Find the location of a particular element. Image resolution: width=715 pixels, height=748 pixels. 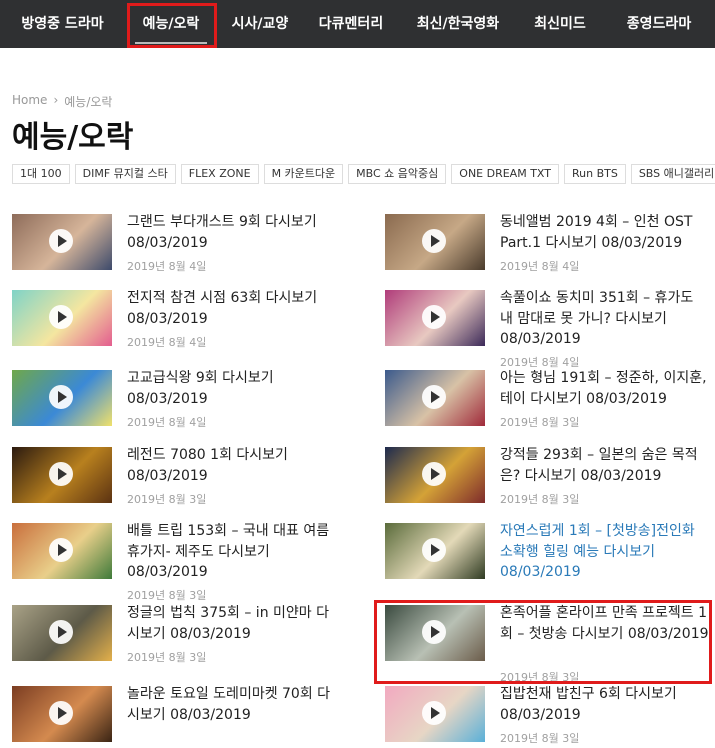

nav-item-4: 최신/한국영화 is located at coordinates (458, 24).